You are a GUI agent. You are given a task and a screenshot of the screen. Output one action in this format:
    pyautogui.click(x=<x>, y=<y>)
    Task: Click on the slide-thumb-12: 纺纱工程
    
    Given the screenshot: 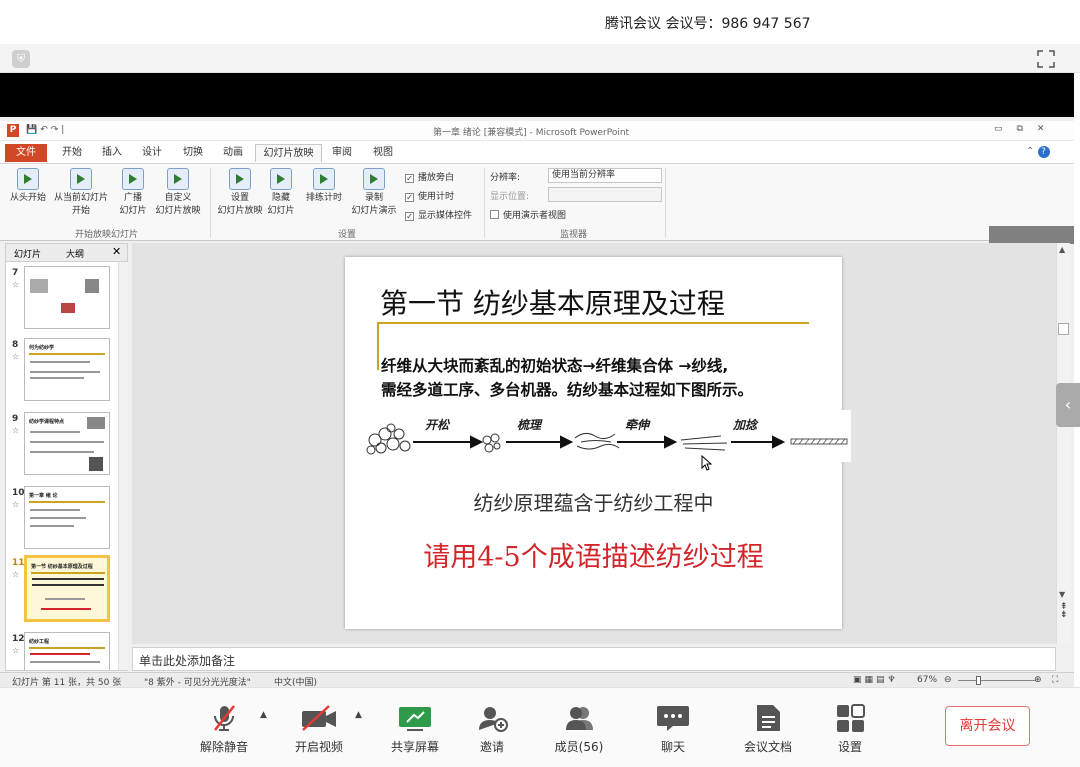 What is the action you would take?
    pyautogui.click(x=67, y=651)
    